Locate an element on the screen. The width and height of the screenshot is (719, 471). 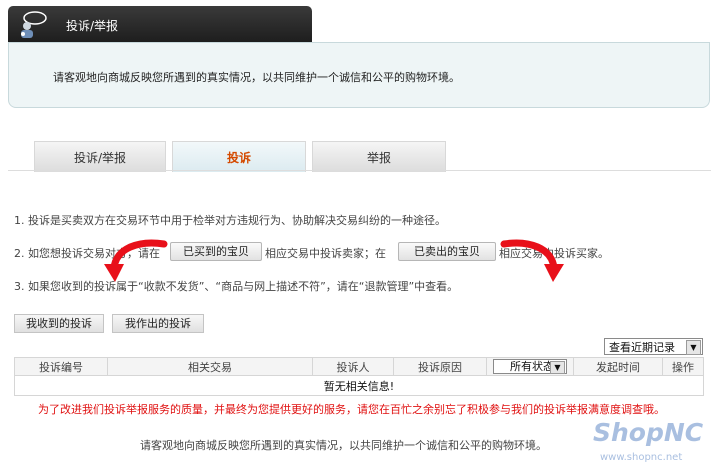
tab-complaint-report: 投诉/举报 is located at coordinates (100, 156).